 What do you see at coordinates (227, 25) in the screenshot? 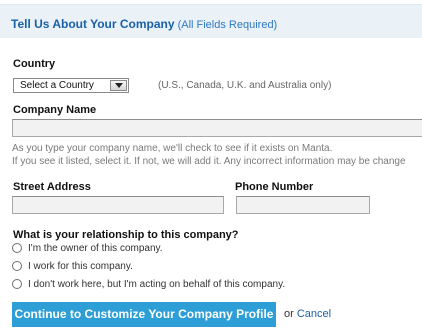
I see `form-subtitle: (All Fields Required)` at bounding box center [227, 25].